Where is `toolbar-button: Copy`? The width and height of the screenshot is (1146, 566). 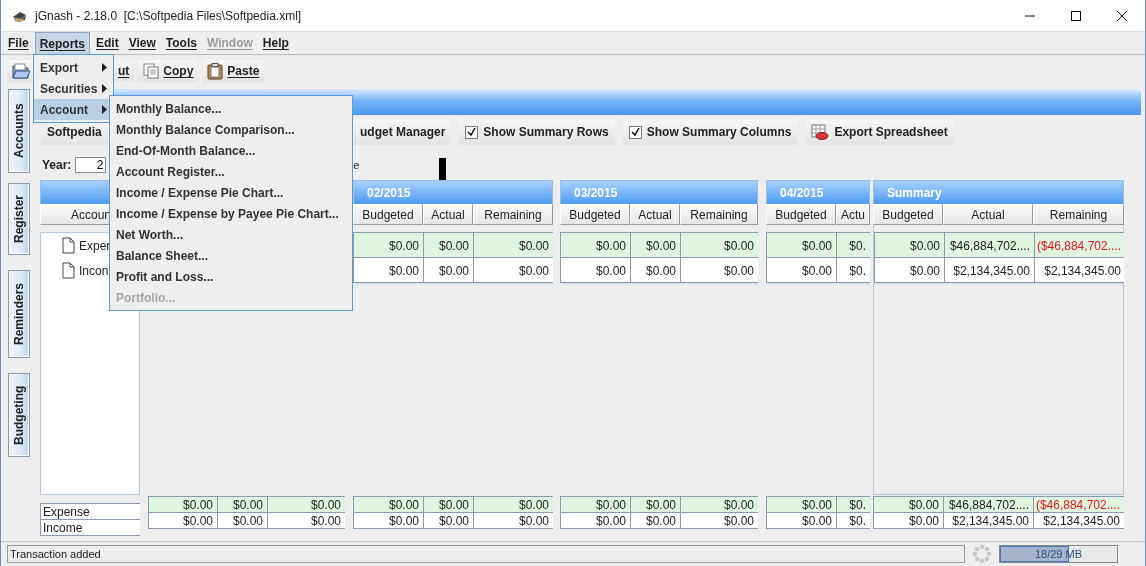 toolbar-button: Copy is located at coordinates (168, 71).